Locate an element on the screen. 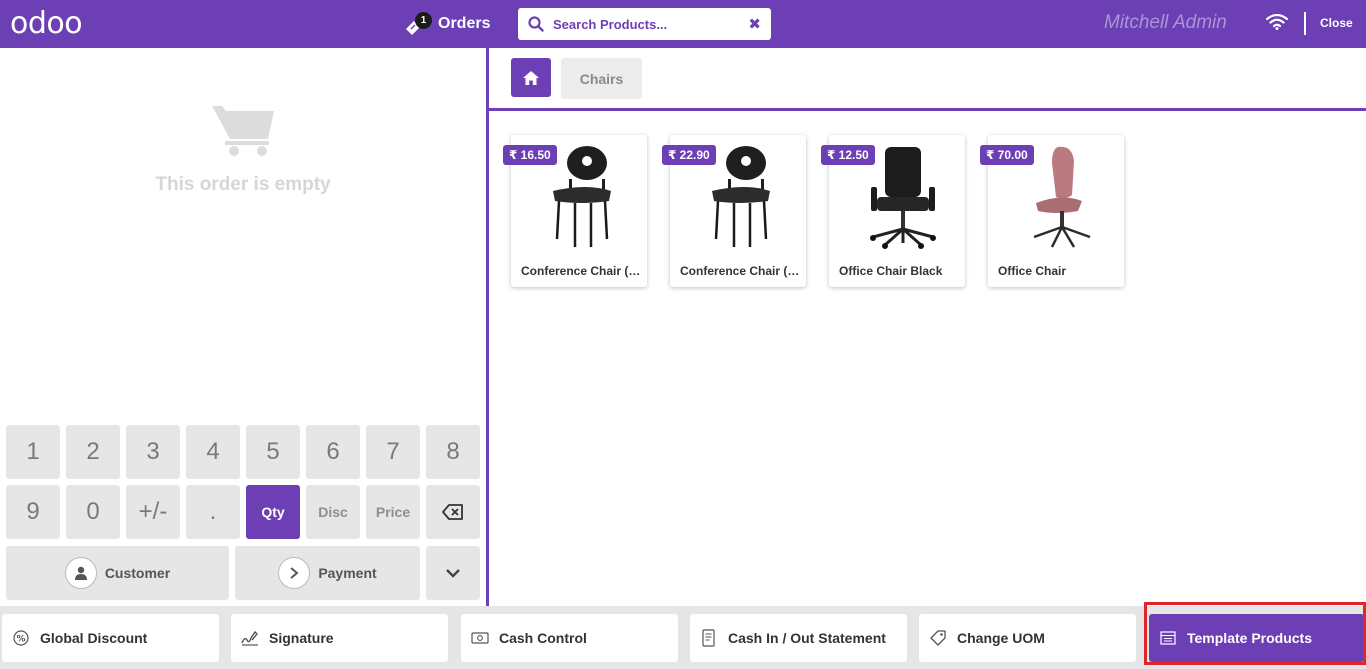  search-box: ✖ is located at coordinates (644, 24).